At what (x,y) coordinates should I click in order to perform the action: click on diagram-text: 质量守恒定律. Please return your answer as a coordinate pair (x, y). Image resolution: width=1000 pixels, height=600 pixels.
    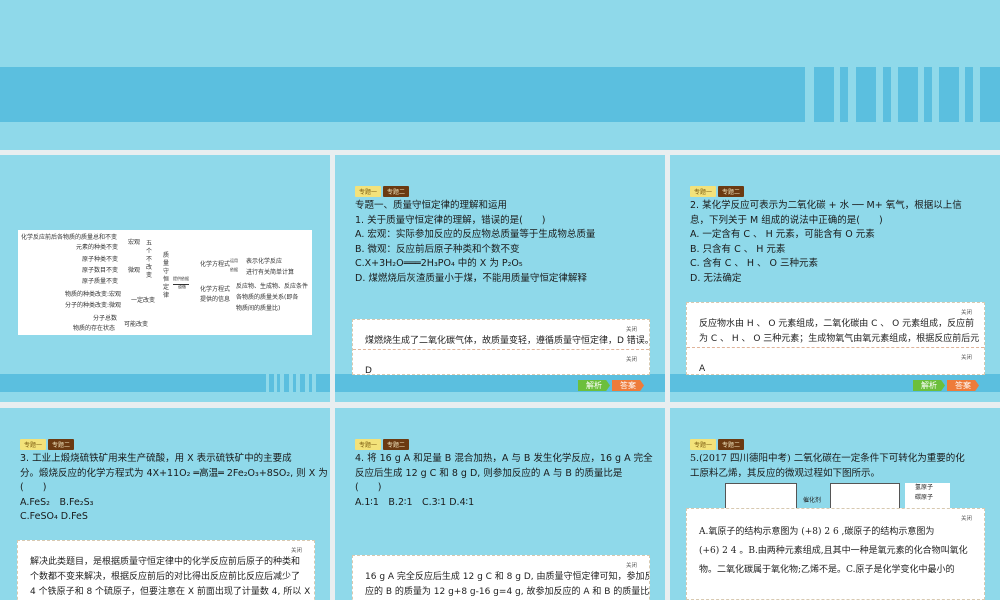
    Looking at the image, I should click on (166, 275).